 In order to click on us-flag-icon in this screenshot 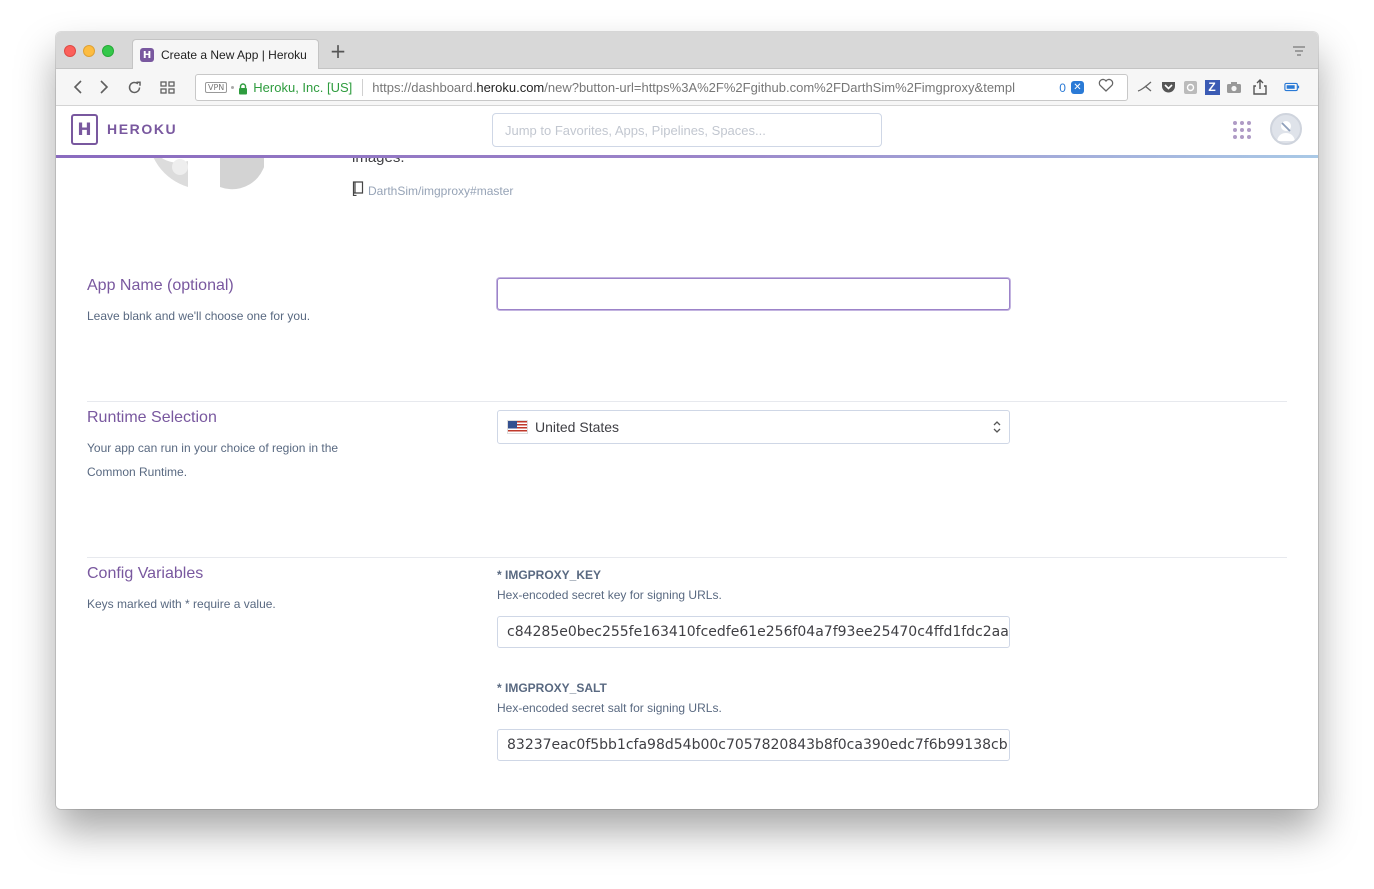, I will do `click(517, 427)`.